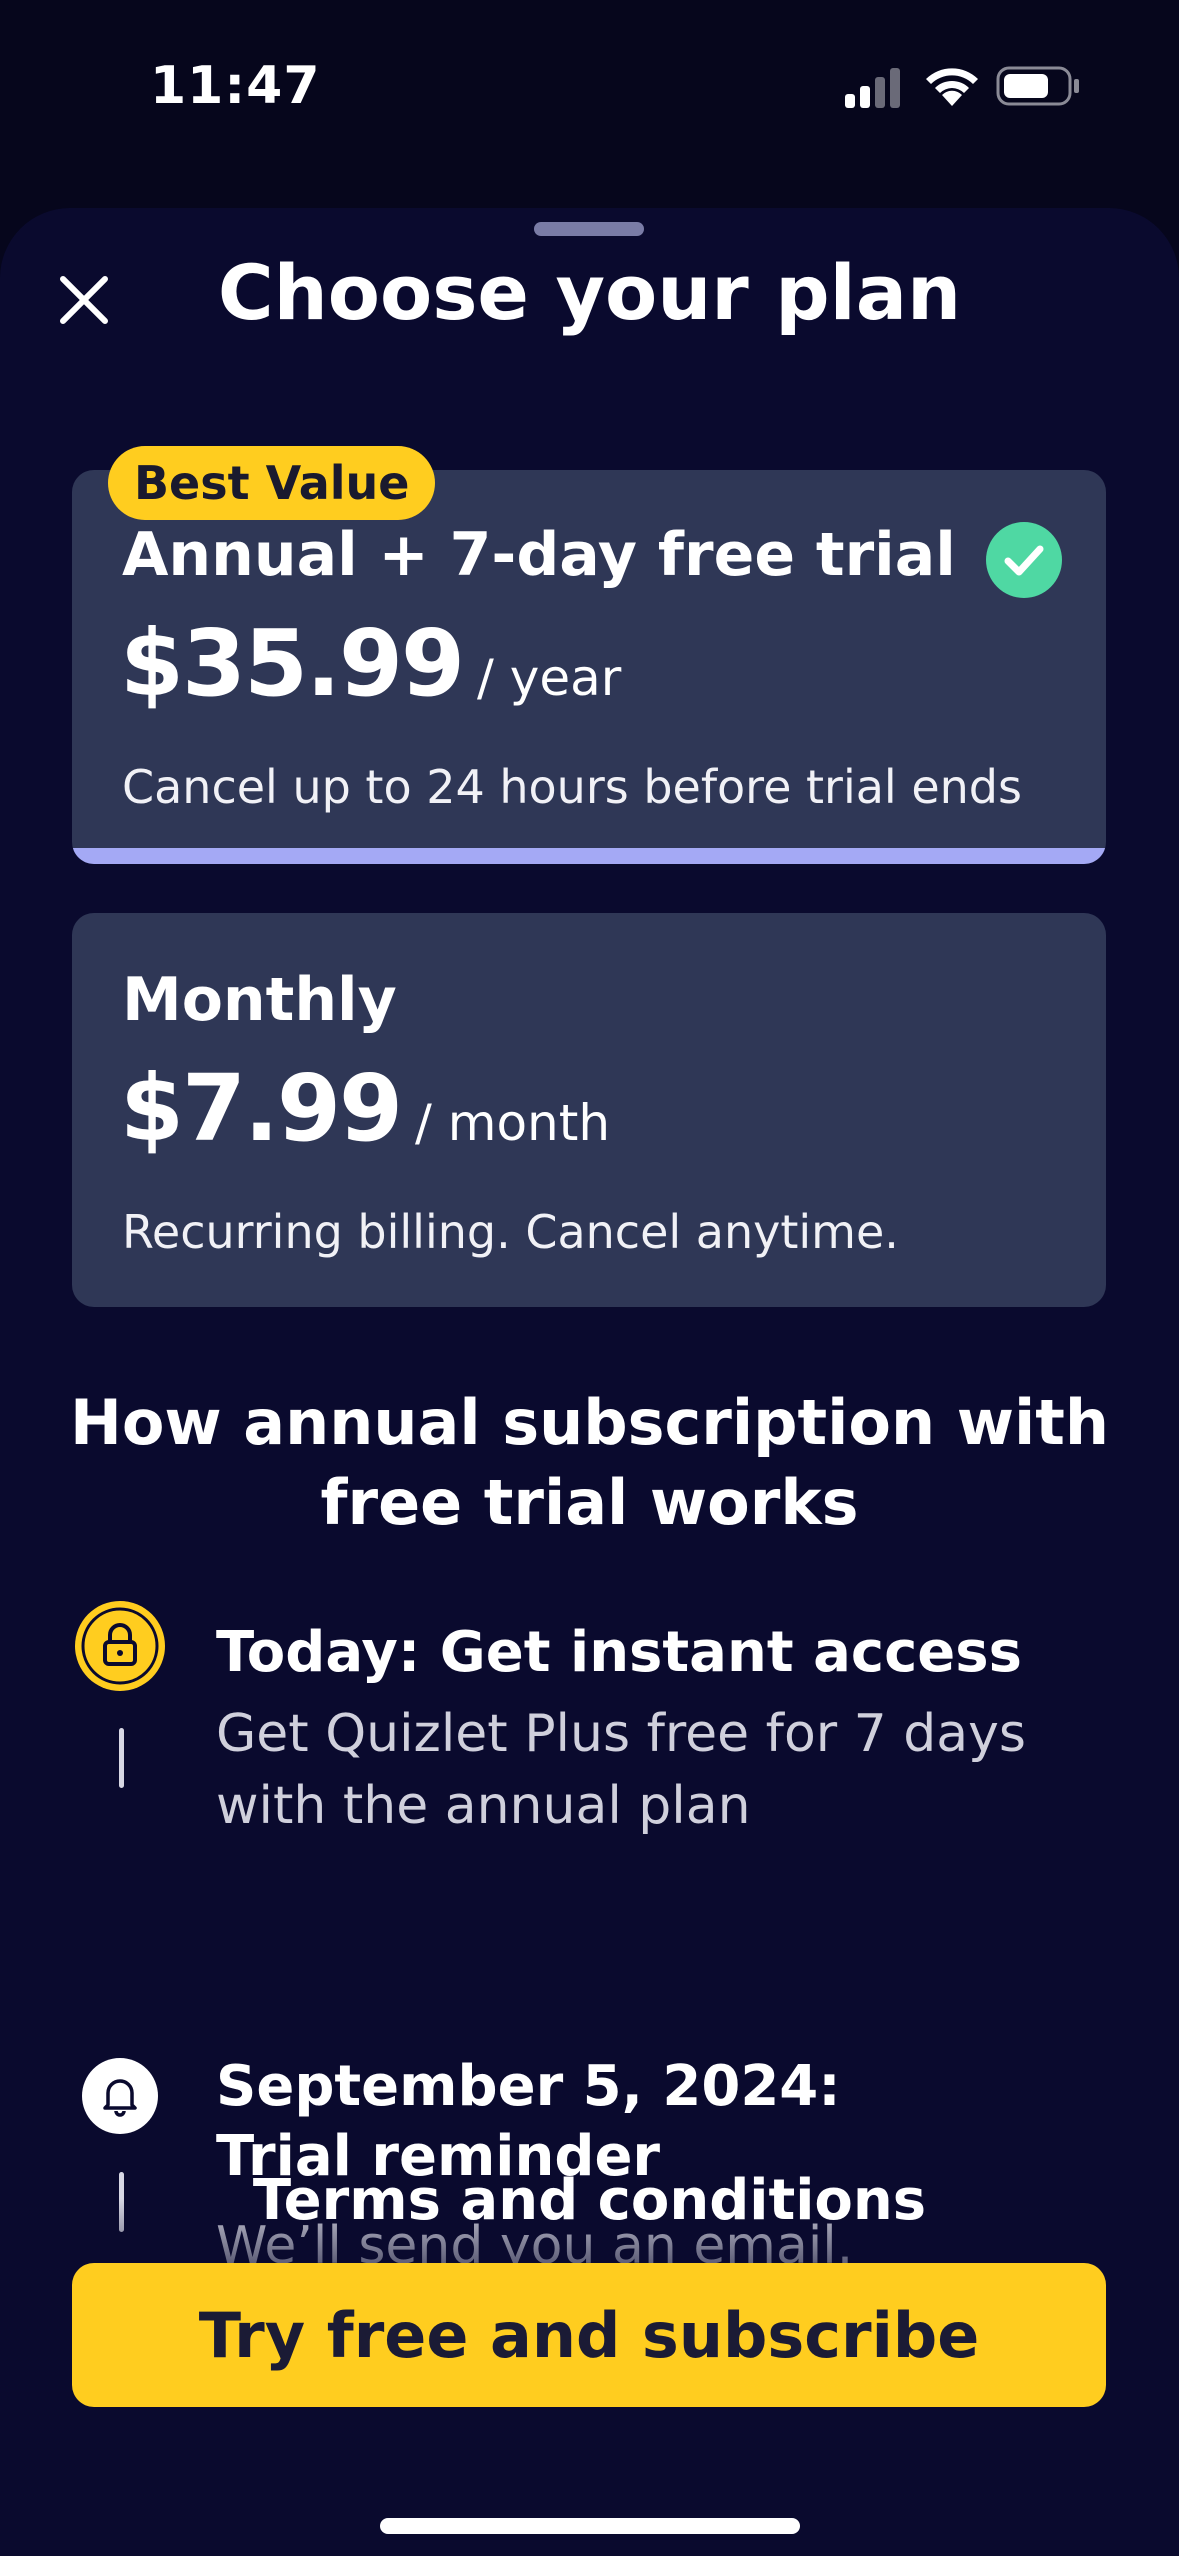 This screenshot has width=1179, height=2556. What do you see at coordinates (121, 1758) in the screenshot?
I see `timeline-connector` at bounding box center [121, 1758].